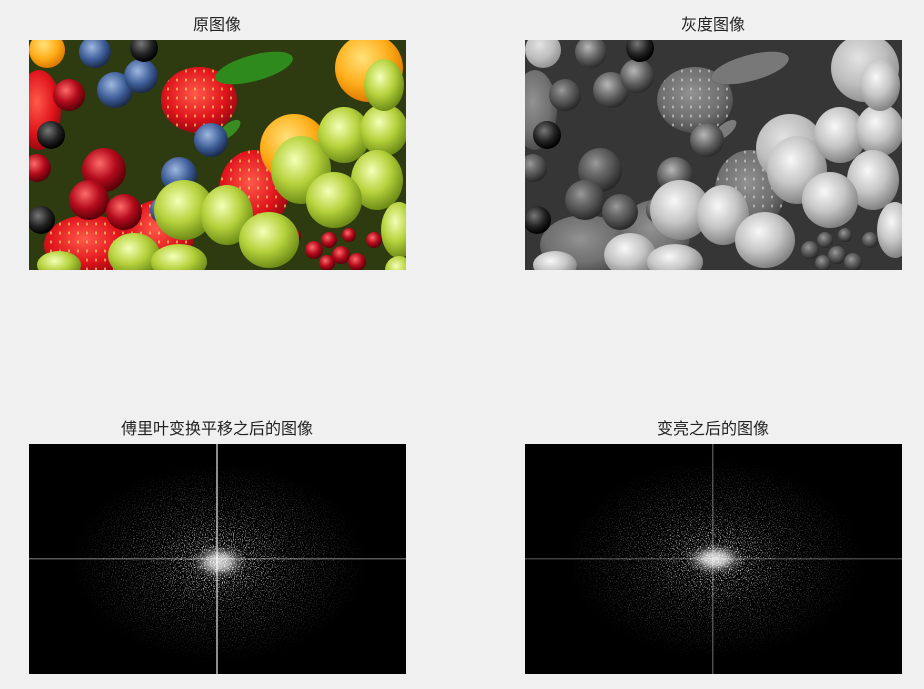  I want to click on fruit-photo-grayscale, so click(713, 155).